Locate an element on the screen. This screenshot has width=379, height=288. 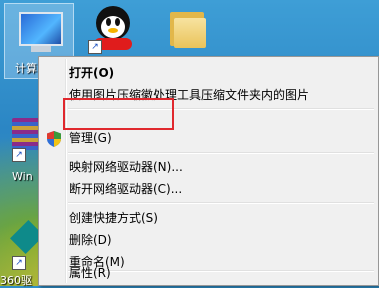
winrar-icon-label: Win is located at coordinates (22, 176).